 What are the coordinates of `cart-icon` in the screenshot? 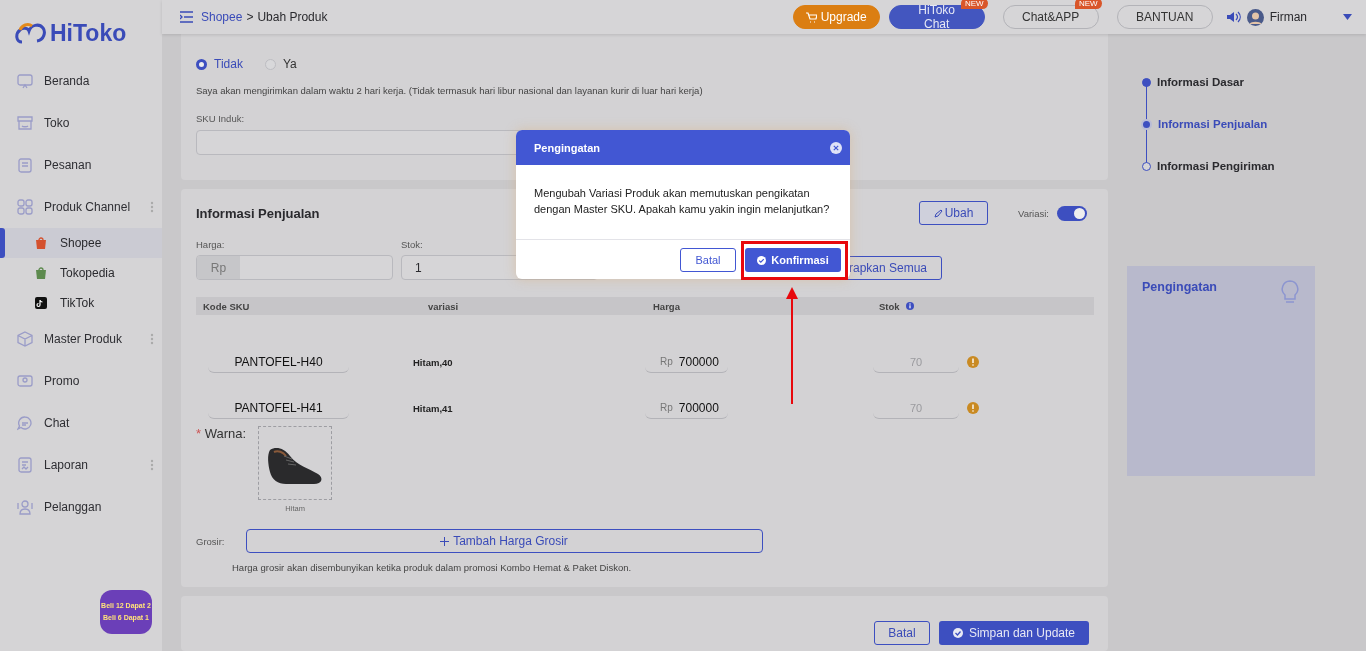 It's located at (811, 17).